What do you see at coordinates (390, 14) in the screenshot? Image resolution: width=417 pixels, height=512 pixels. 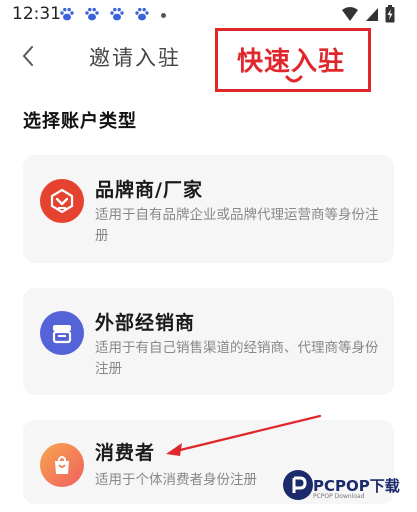 I see `battery-charging-icon` at bounding box center [390, 14].